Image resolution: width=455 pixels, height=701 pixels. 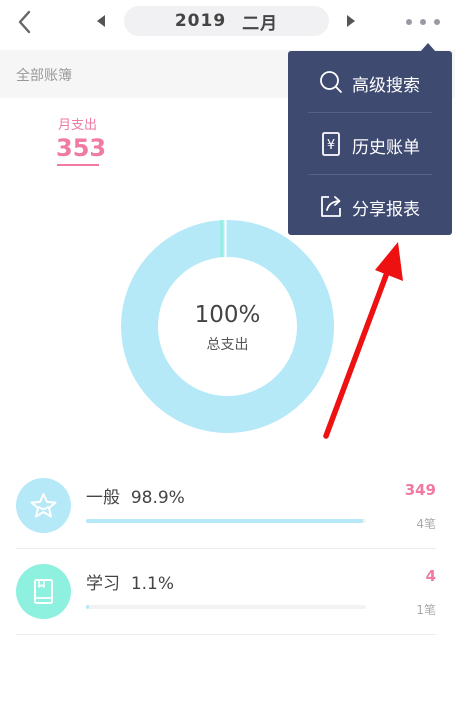 What do you see at coordinates (386, 86) in the screenshot?
I see `menu-item-label: 高级搜索` at bounding box center [386, 86].